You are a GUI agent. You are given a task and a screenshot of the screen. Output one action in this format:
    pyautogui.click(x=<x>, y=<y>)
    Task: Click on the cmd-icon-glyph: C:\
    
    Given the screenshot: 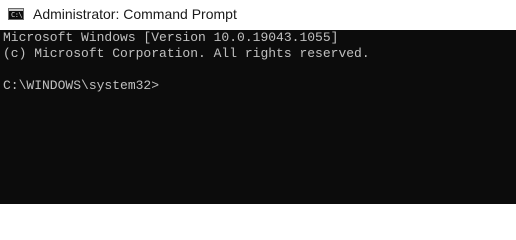 What is the action you would take?
    pyautogui.click(x=17, y=15)
    